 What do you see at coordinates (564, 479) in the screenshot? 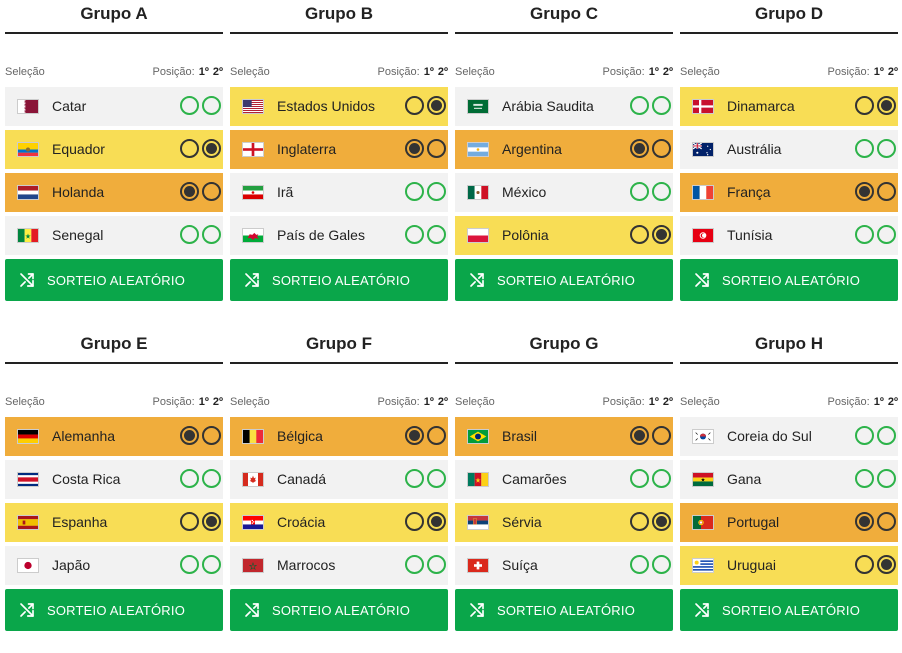
I see `team-row: Camarões` at bounding box center [564, 479].